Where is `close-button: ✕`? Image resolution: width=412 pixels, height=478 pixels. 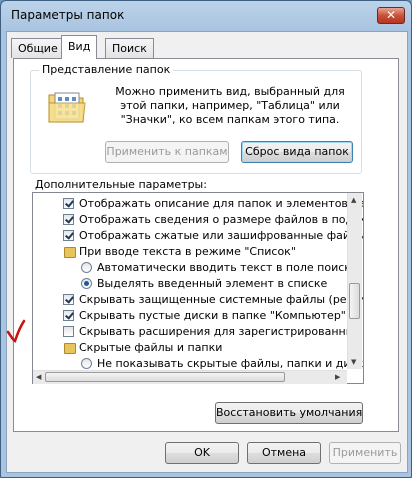 close-button: ✕ is located at coordinates (391, 15).